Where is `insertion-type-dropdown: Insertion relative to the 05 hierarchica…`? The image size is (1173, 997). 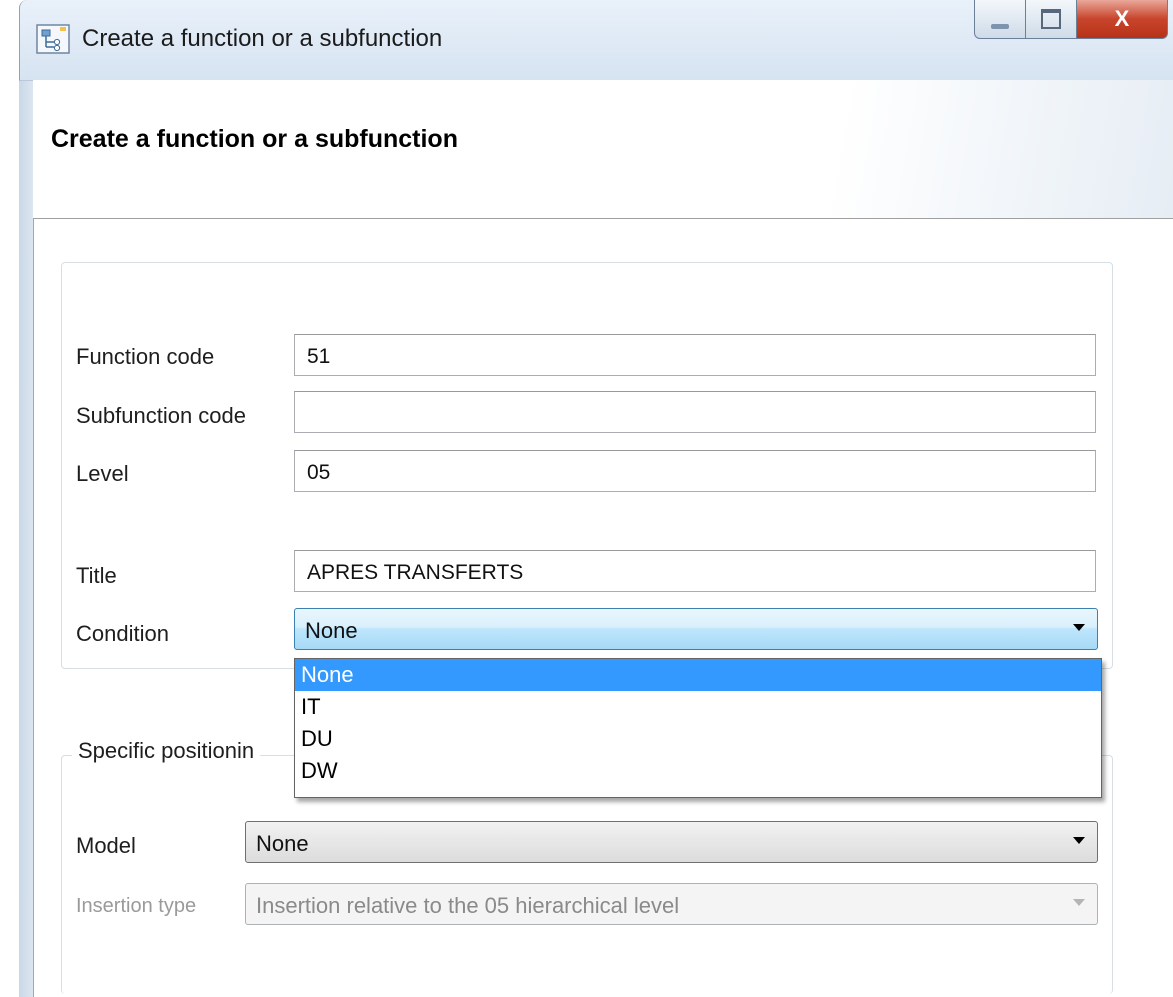
insertion-type-dropdown: Insertion relative to the 05 hierarchica… is located at coordinates (671, 904).